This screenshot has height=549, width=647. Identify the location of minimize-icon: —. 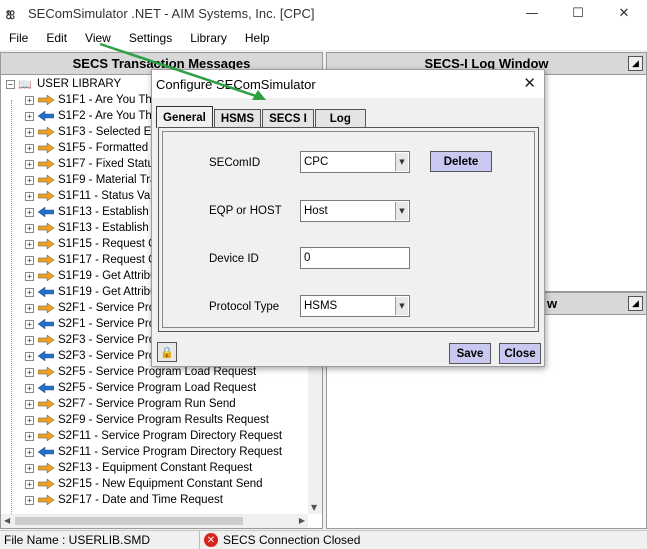
(532, 13).